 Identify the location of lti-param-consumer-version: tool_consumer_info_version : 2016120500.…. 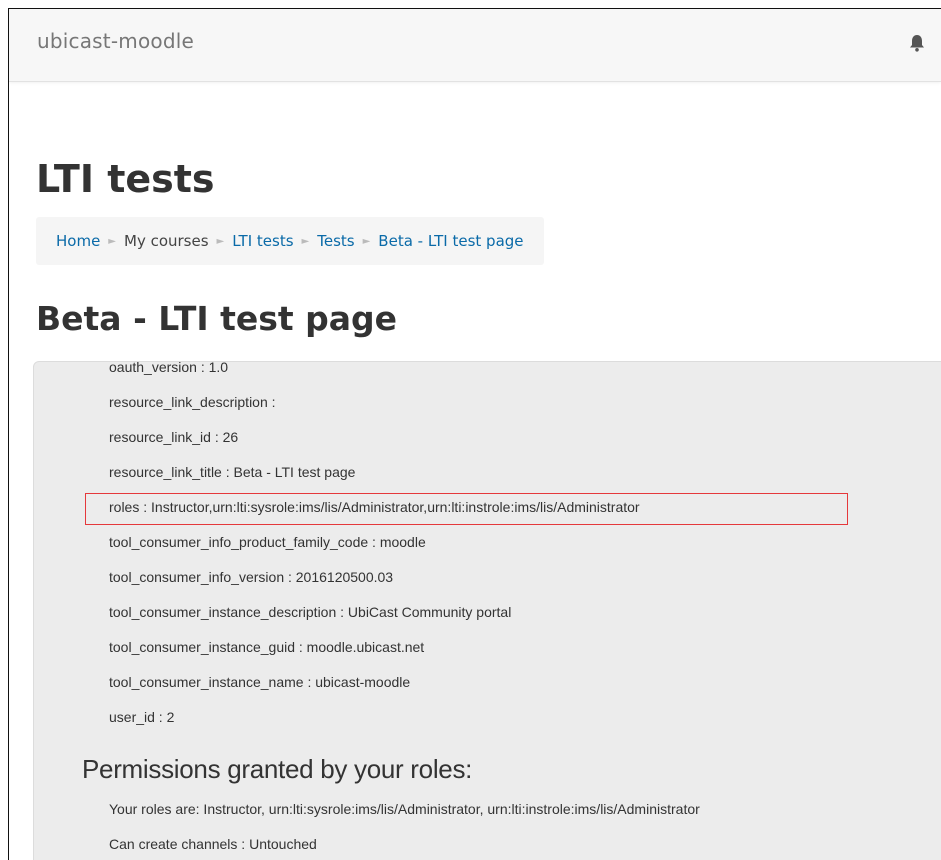
(251, 577).